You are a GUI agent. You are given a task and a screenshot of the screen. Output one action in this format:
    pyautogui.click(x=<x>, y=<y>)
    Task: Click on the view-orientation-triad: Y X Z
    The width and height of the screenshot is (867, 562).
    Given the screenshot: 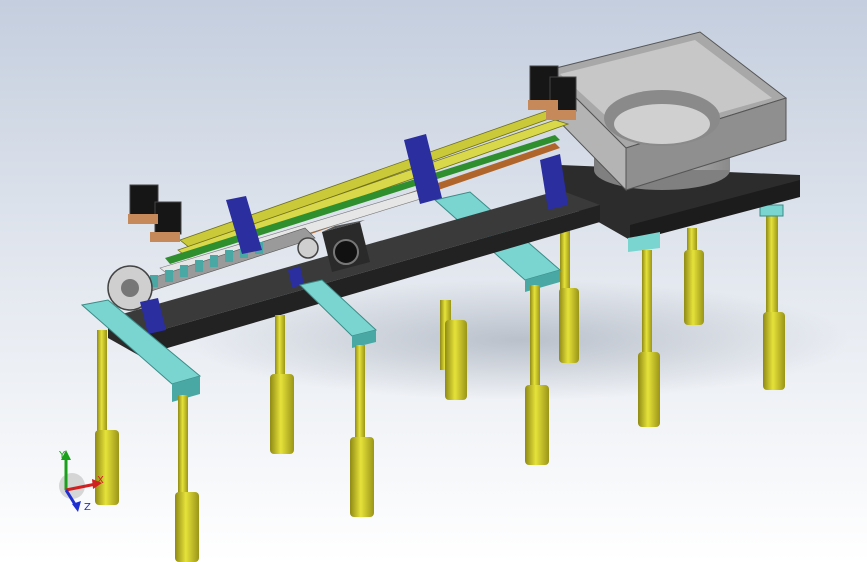 What is the action you would take?
    pyautogui.click(x=83, y=482)
    